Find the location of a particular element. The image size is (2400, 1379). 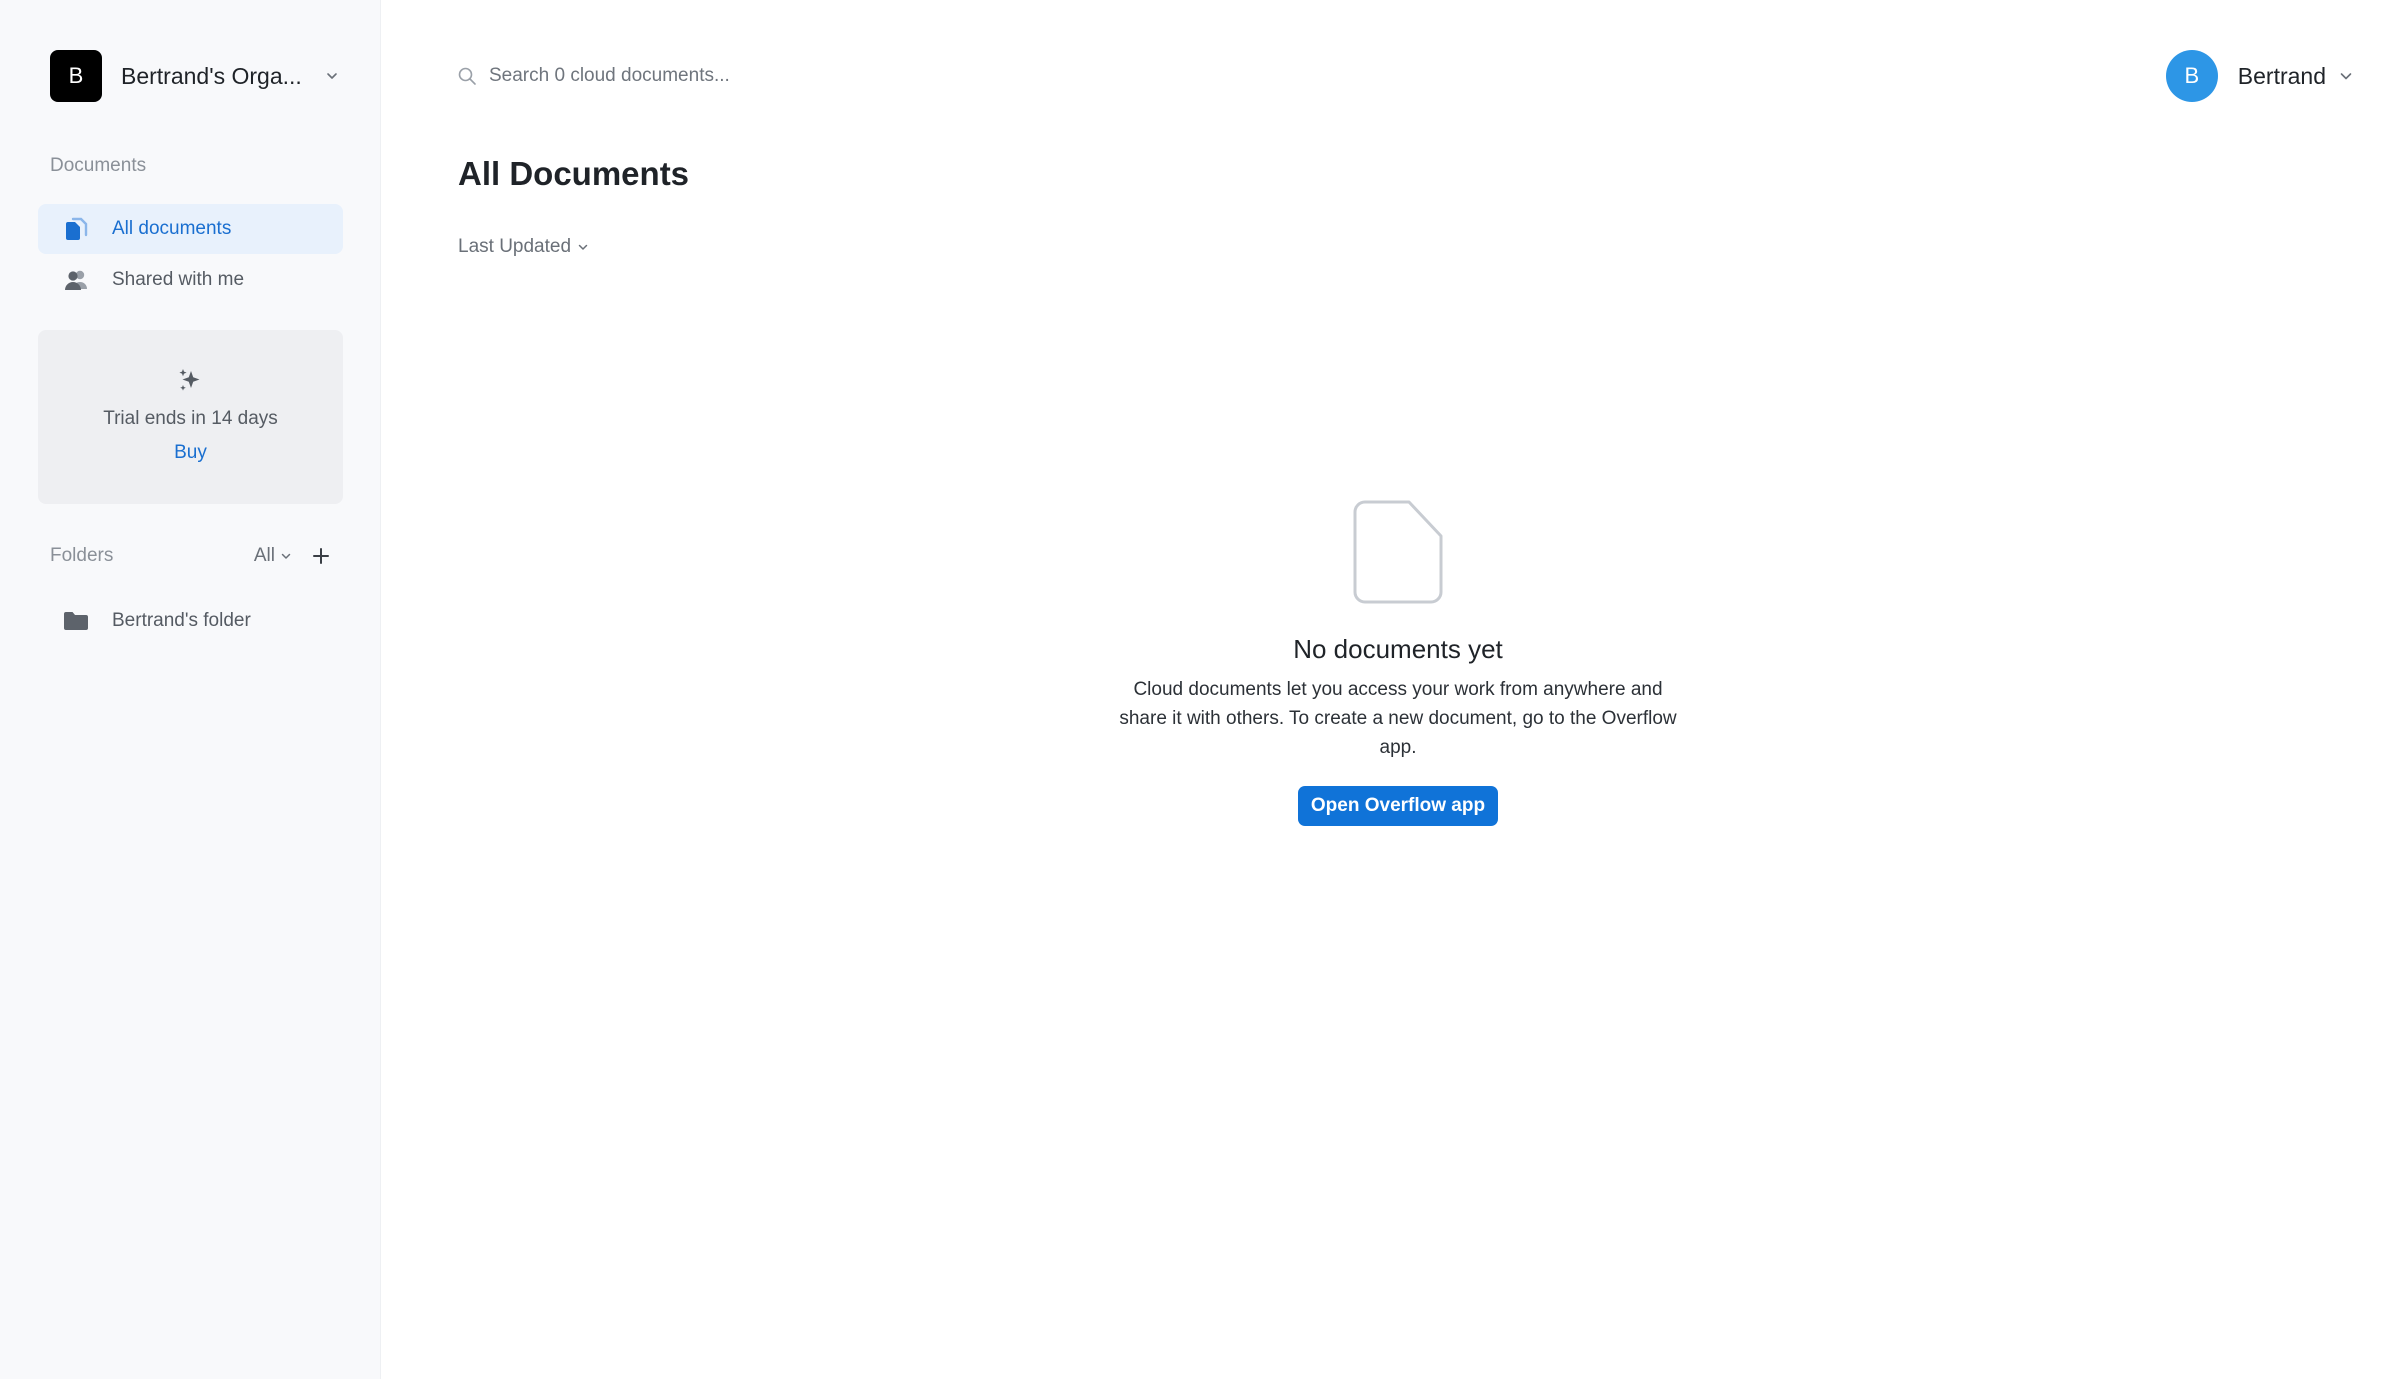

sidebar-item-label: All documents is located at coordinates (172, 228).